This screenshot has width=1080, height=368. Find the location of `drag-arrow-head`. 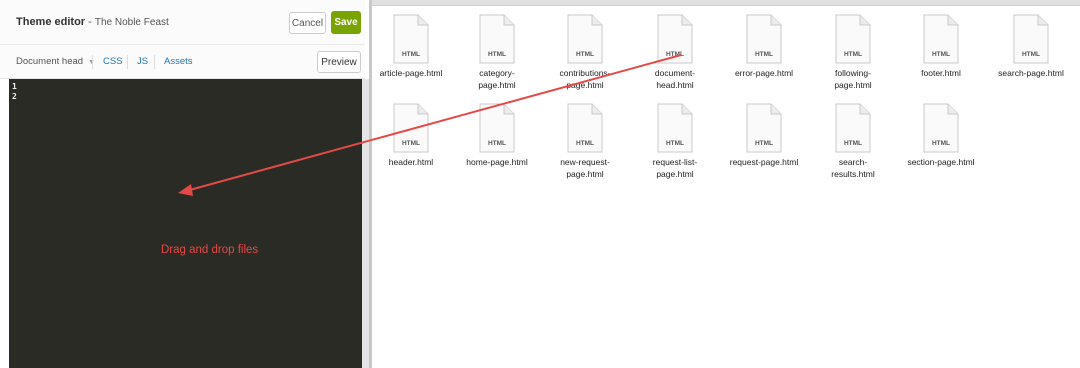

drag-arrow-head is located at coordinates (185, 190).